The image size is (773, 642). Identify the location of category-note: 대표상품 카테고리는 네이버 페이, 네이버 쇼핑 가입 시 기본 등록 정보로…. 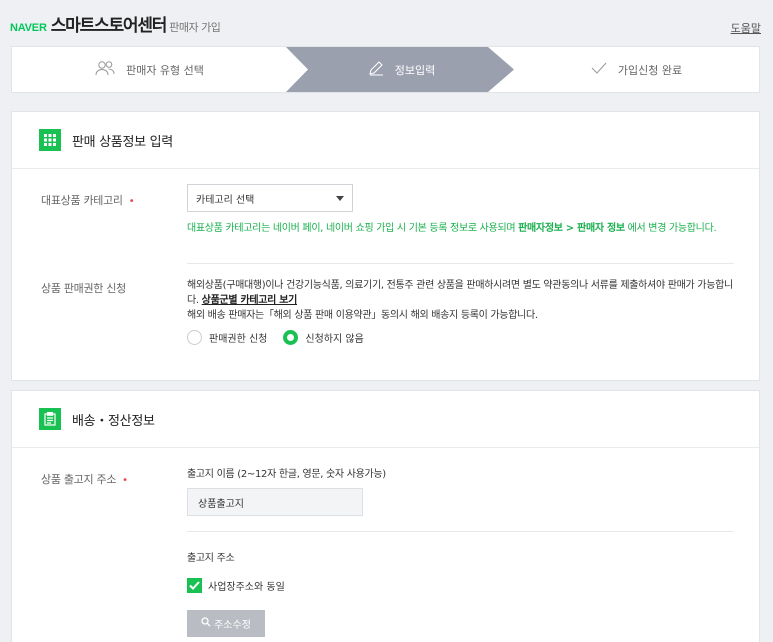
(462, 228).